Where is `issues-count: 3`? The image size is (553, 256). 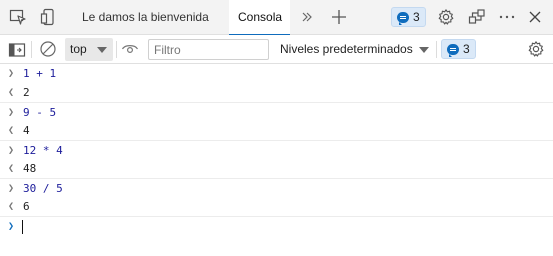 issues-count: 3 is located at coordinates (416, 17).